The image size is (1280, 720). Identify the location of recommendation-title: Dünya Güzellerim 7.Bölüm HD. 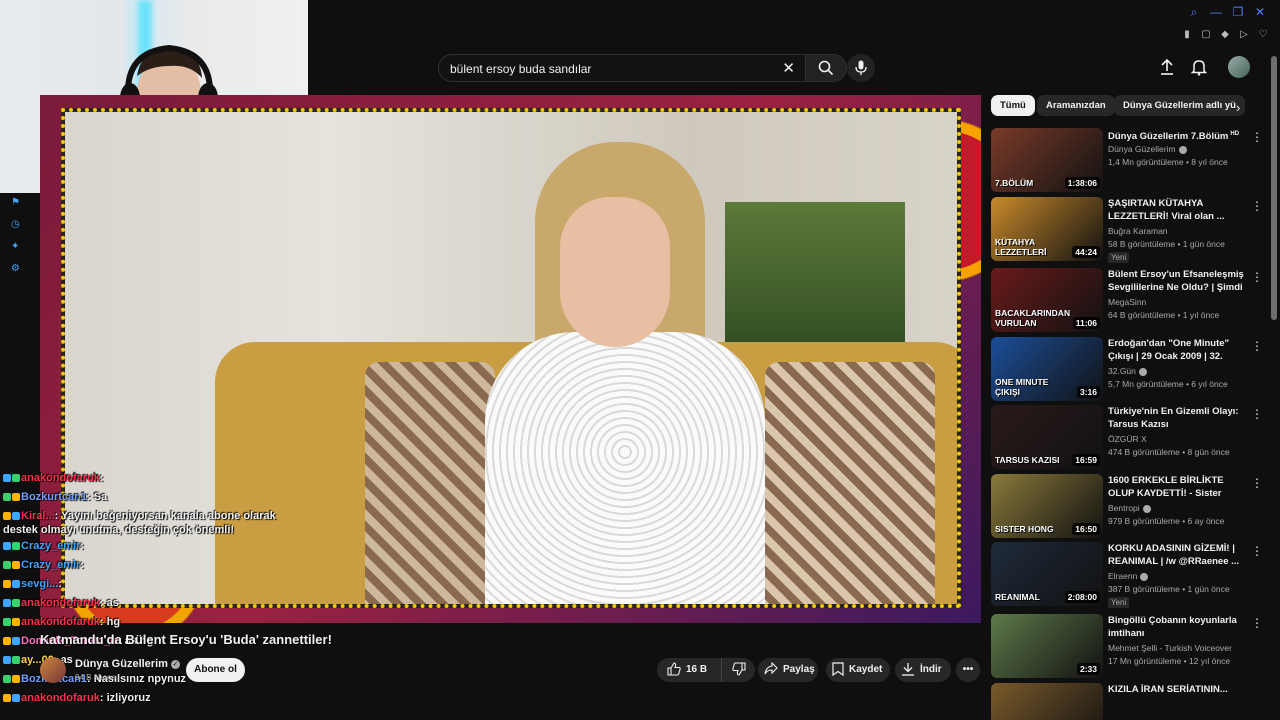
(1176, 135).